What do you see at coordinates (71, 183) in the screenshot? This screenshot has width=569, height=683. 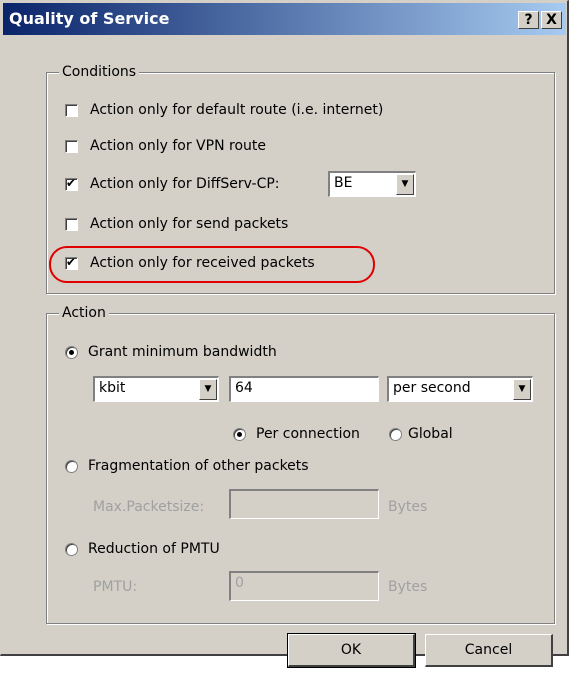 I see `checkbox-diffserv` at bounding box center [71, 183].